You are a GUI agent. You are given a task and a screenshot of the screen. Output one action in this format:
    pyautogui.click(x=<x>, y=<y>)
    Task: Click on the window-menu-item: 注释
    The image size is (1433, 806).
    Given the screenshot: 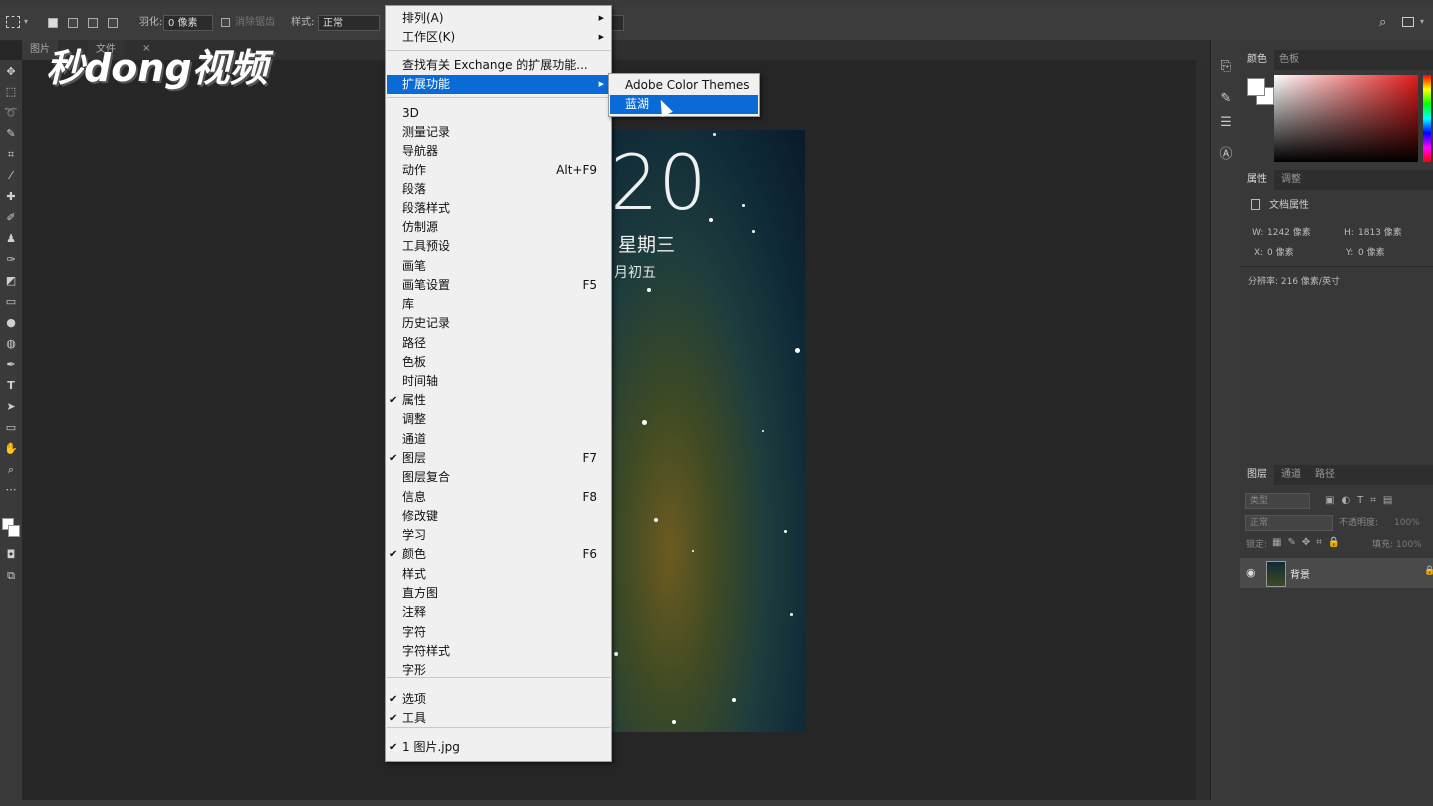 What is the action you would take?
    pyautogui.click(x=498, y=612)
    